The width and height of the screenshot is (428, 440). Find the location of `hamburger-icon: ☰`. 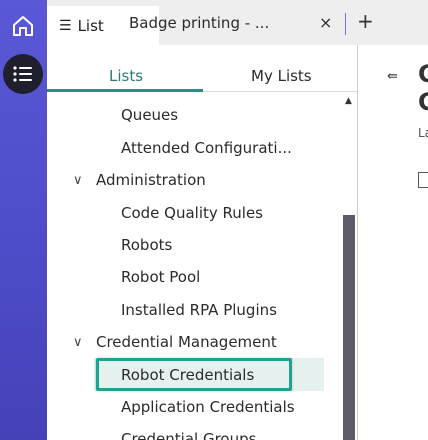

hamburger-icon: ☰ is located at coordinates (65, 25).